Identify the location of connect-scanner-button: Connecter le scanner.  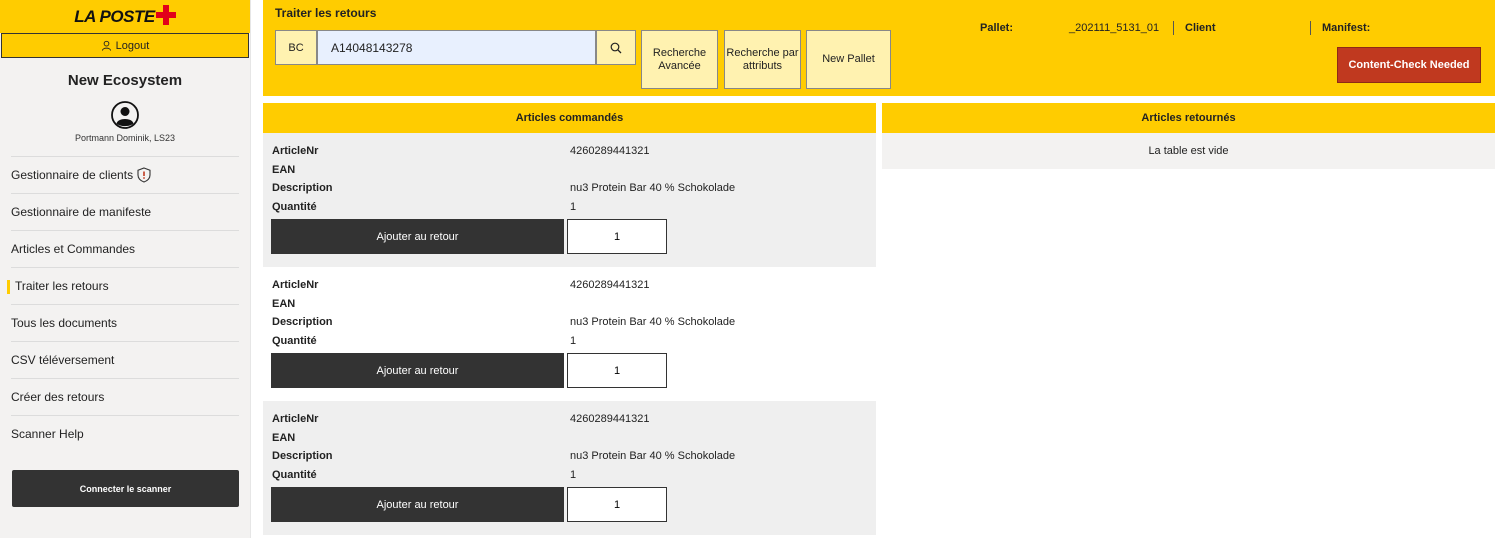
(125, 488).